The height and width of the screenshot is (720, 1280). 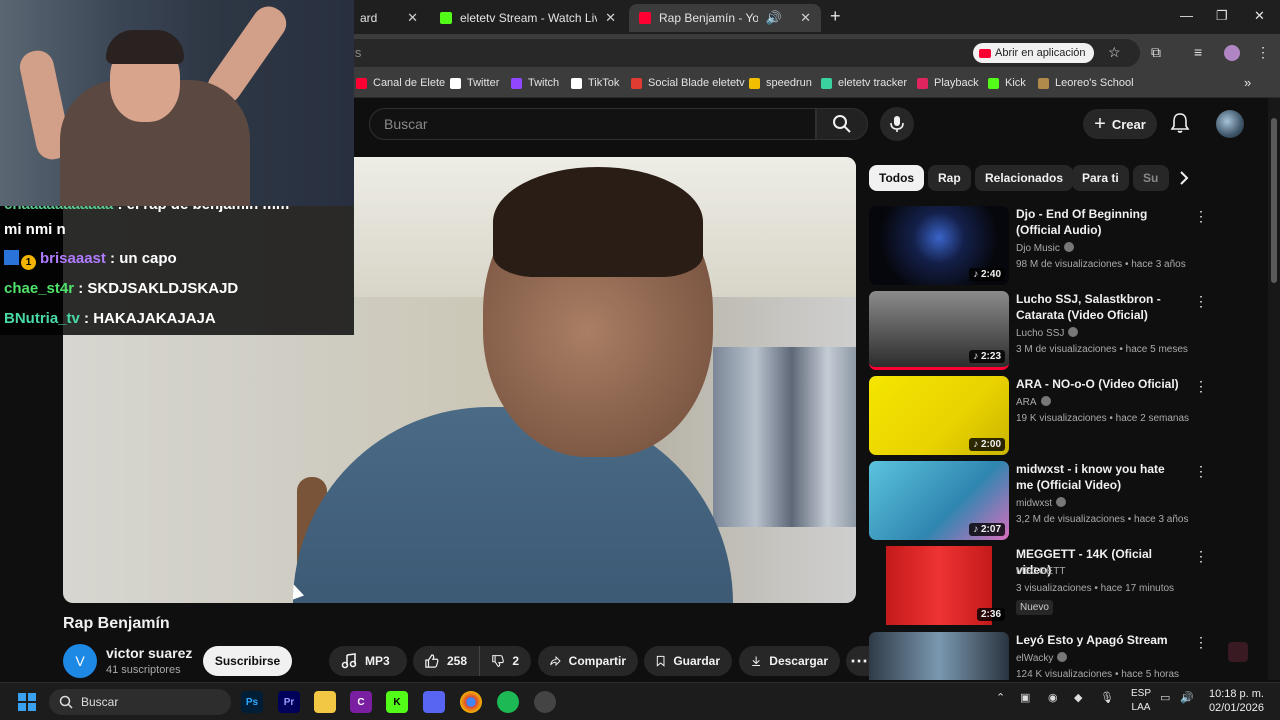 What do you see at coordinates (1234, 701) in the screenshot?
I see `taskbar-clock: 10:18 p. m. 02/01/2026` at bounding box center [1234, 701].